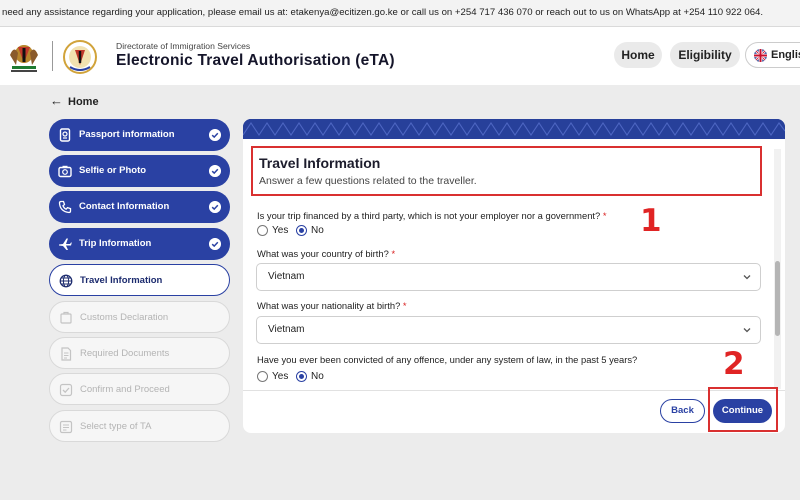  I want to click on uk-flag-icon, so click(760, 55).